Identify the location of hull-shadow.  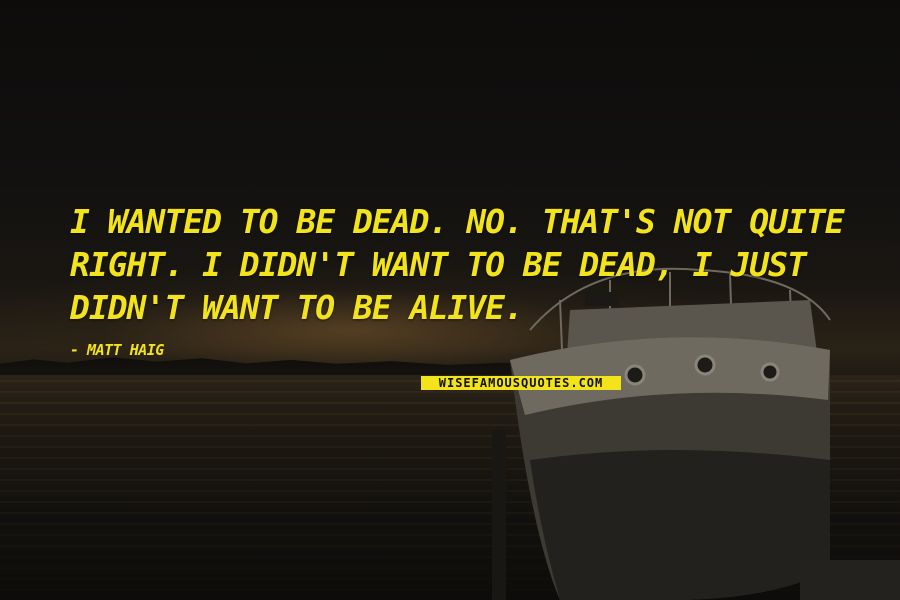
(680, 525).